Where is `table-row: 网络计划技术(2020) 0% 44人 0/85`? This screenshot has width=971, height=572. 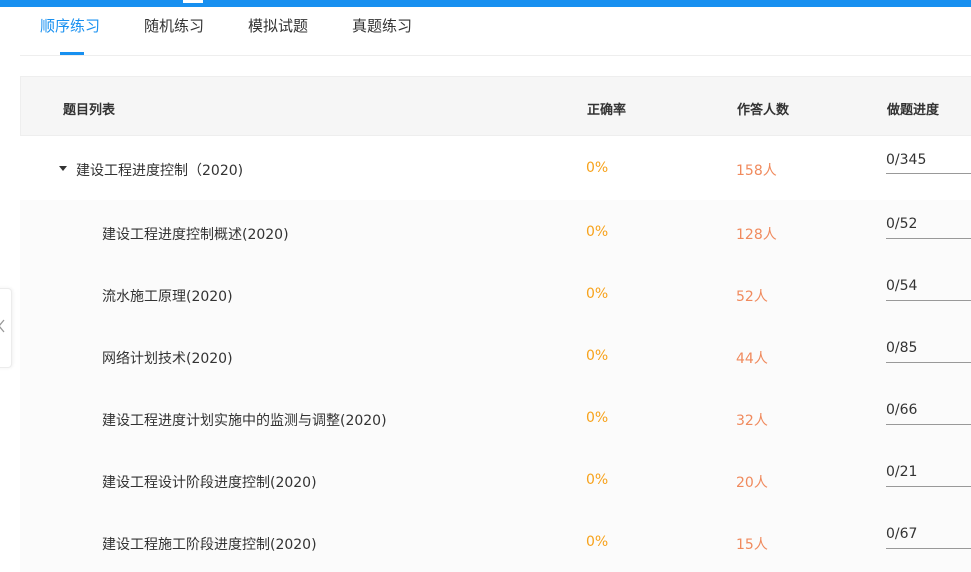
table-row: 网络计划技术(2020) 0% 44人 0/85 is located at coordinates (495, 355).